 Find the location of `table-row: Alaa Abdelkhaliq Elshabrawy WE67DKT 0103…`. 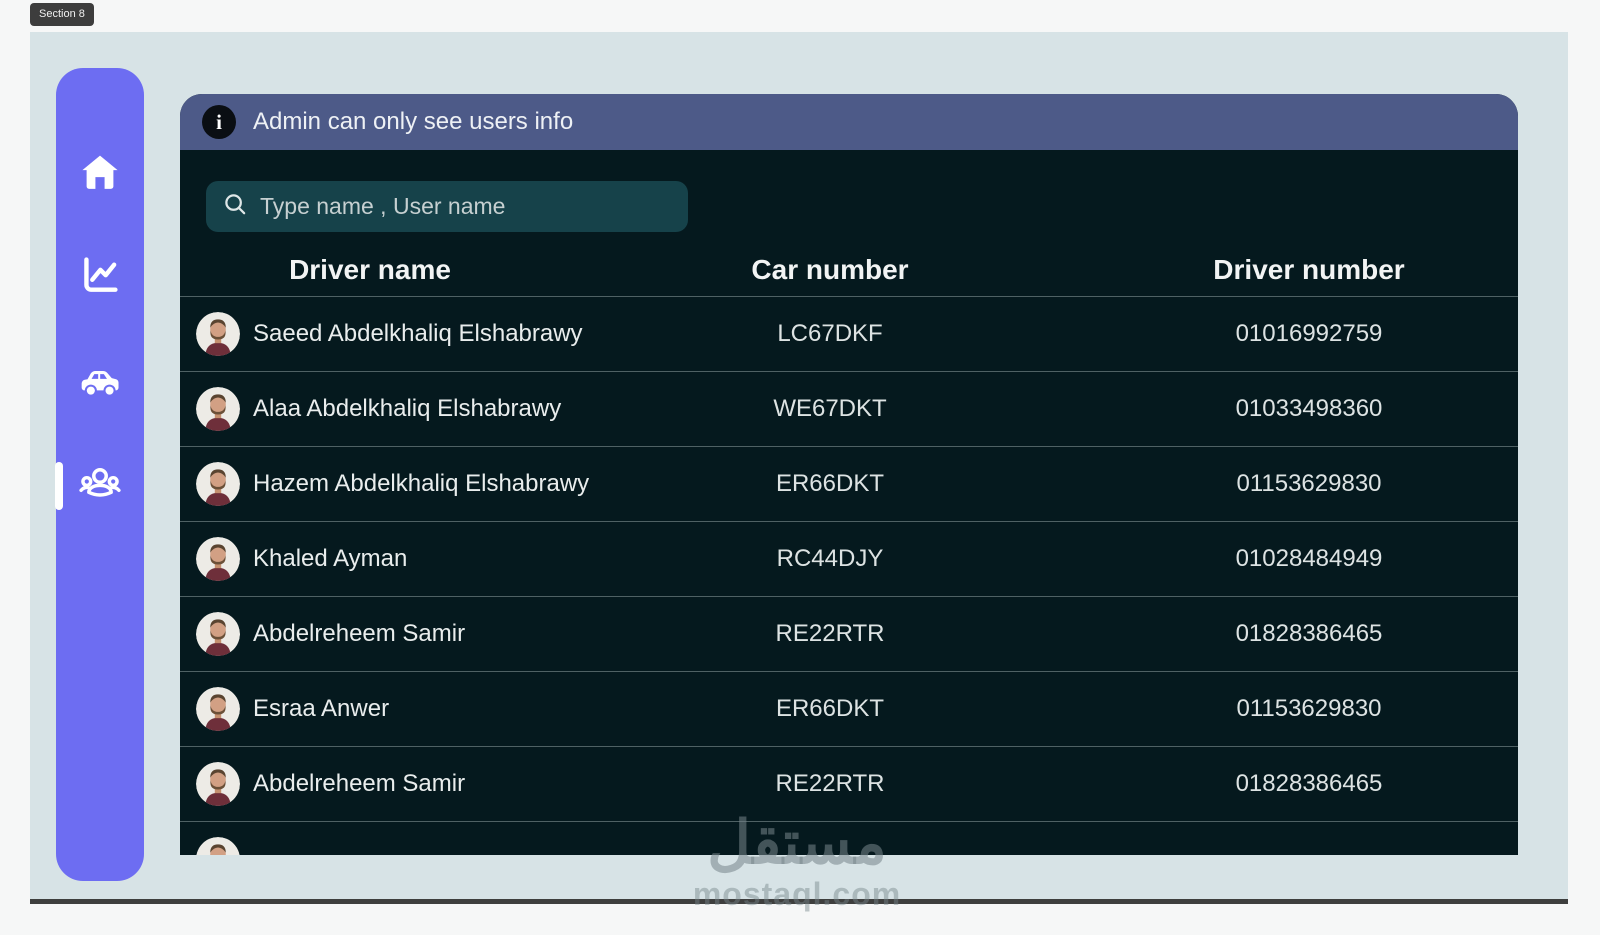

table-row: Alaa Abdelkhaliq Elshabrawy WE67DKT 0103… is located at coordinates (849, 408).